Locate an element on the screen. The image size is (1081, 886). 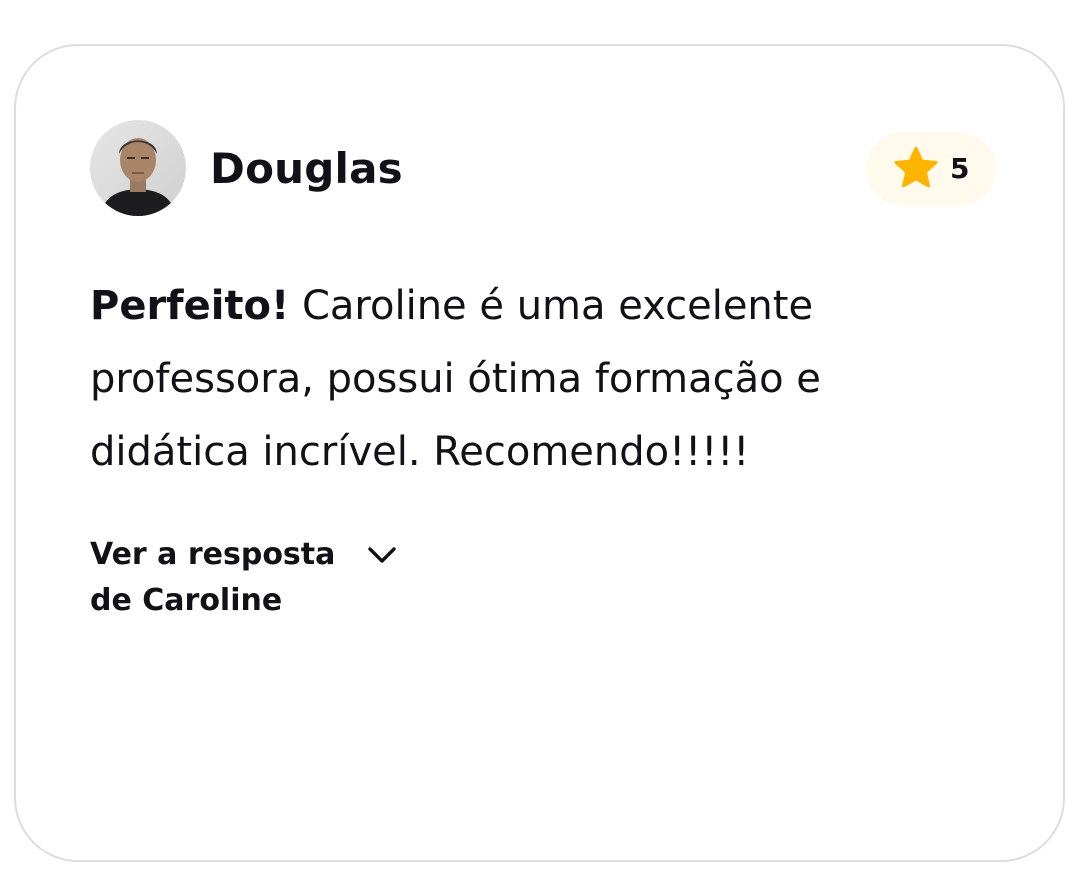
view-reply-label: Ver a resposta de Caroline is located at coordinates (213, 577).